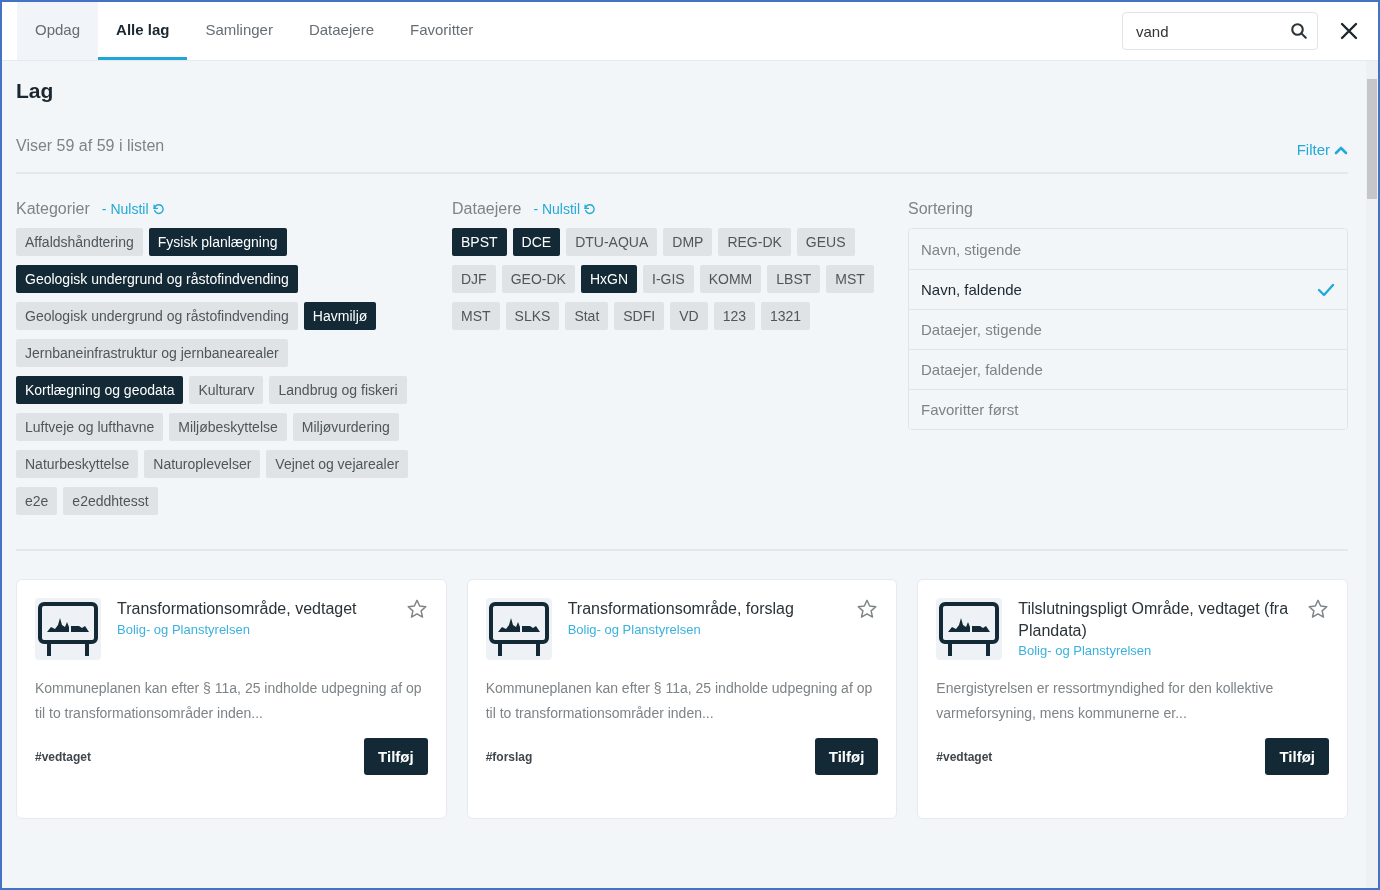  I want to click on filter-chip: SDFI, so click(639, 316).